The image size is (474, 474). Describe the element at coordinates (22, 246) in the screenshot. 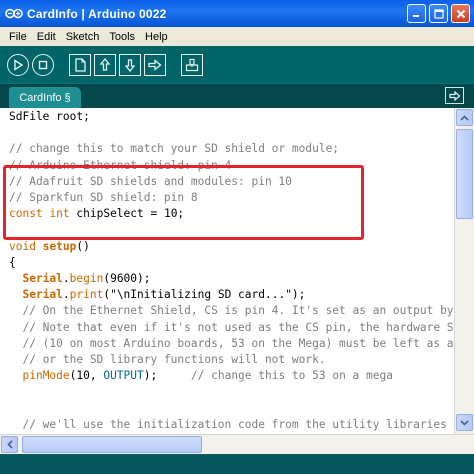

I see `code-token: void` at that location.